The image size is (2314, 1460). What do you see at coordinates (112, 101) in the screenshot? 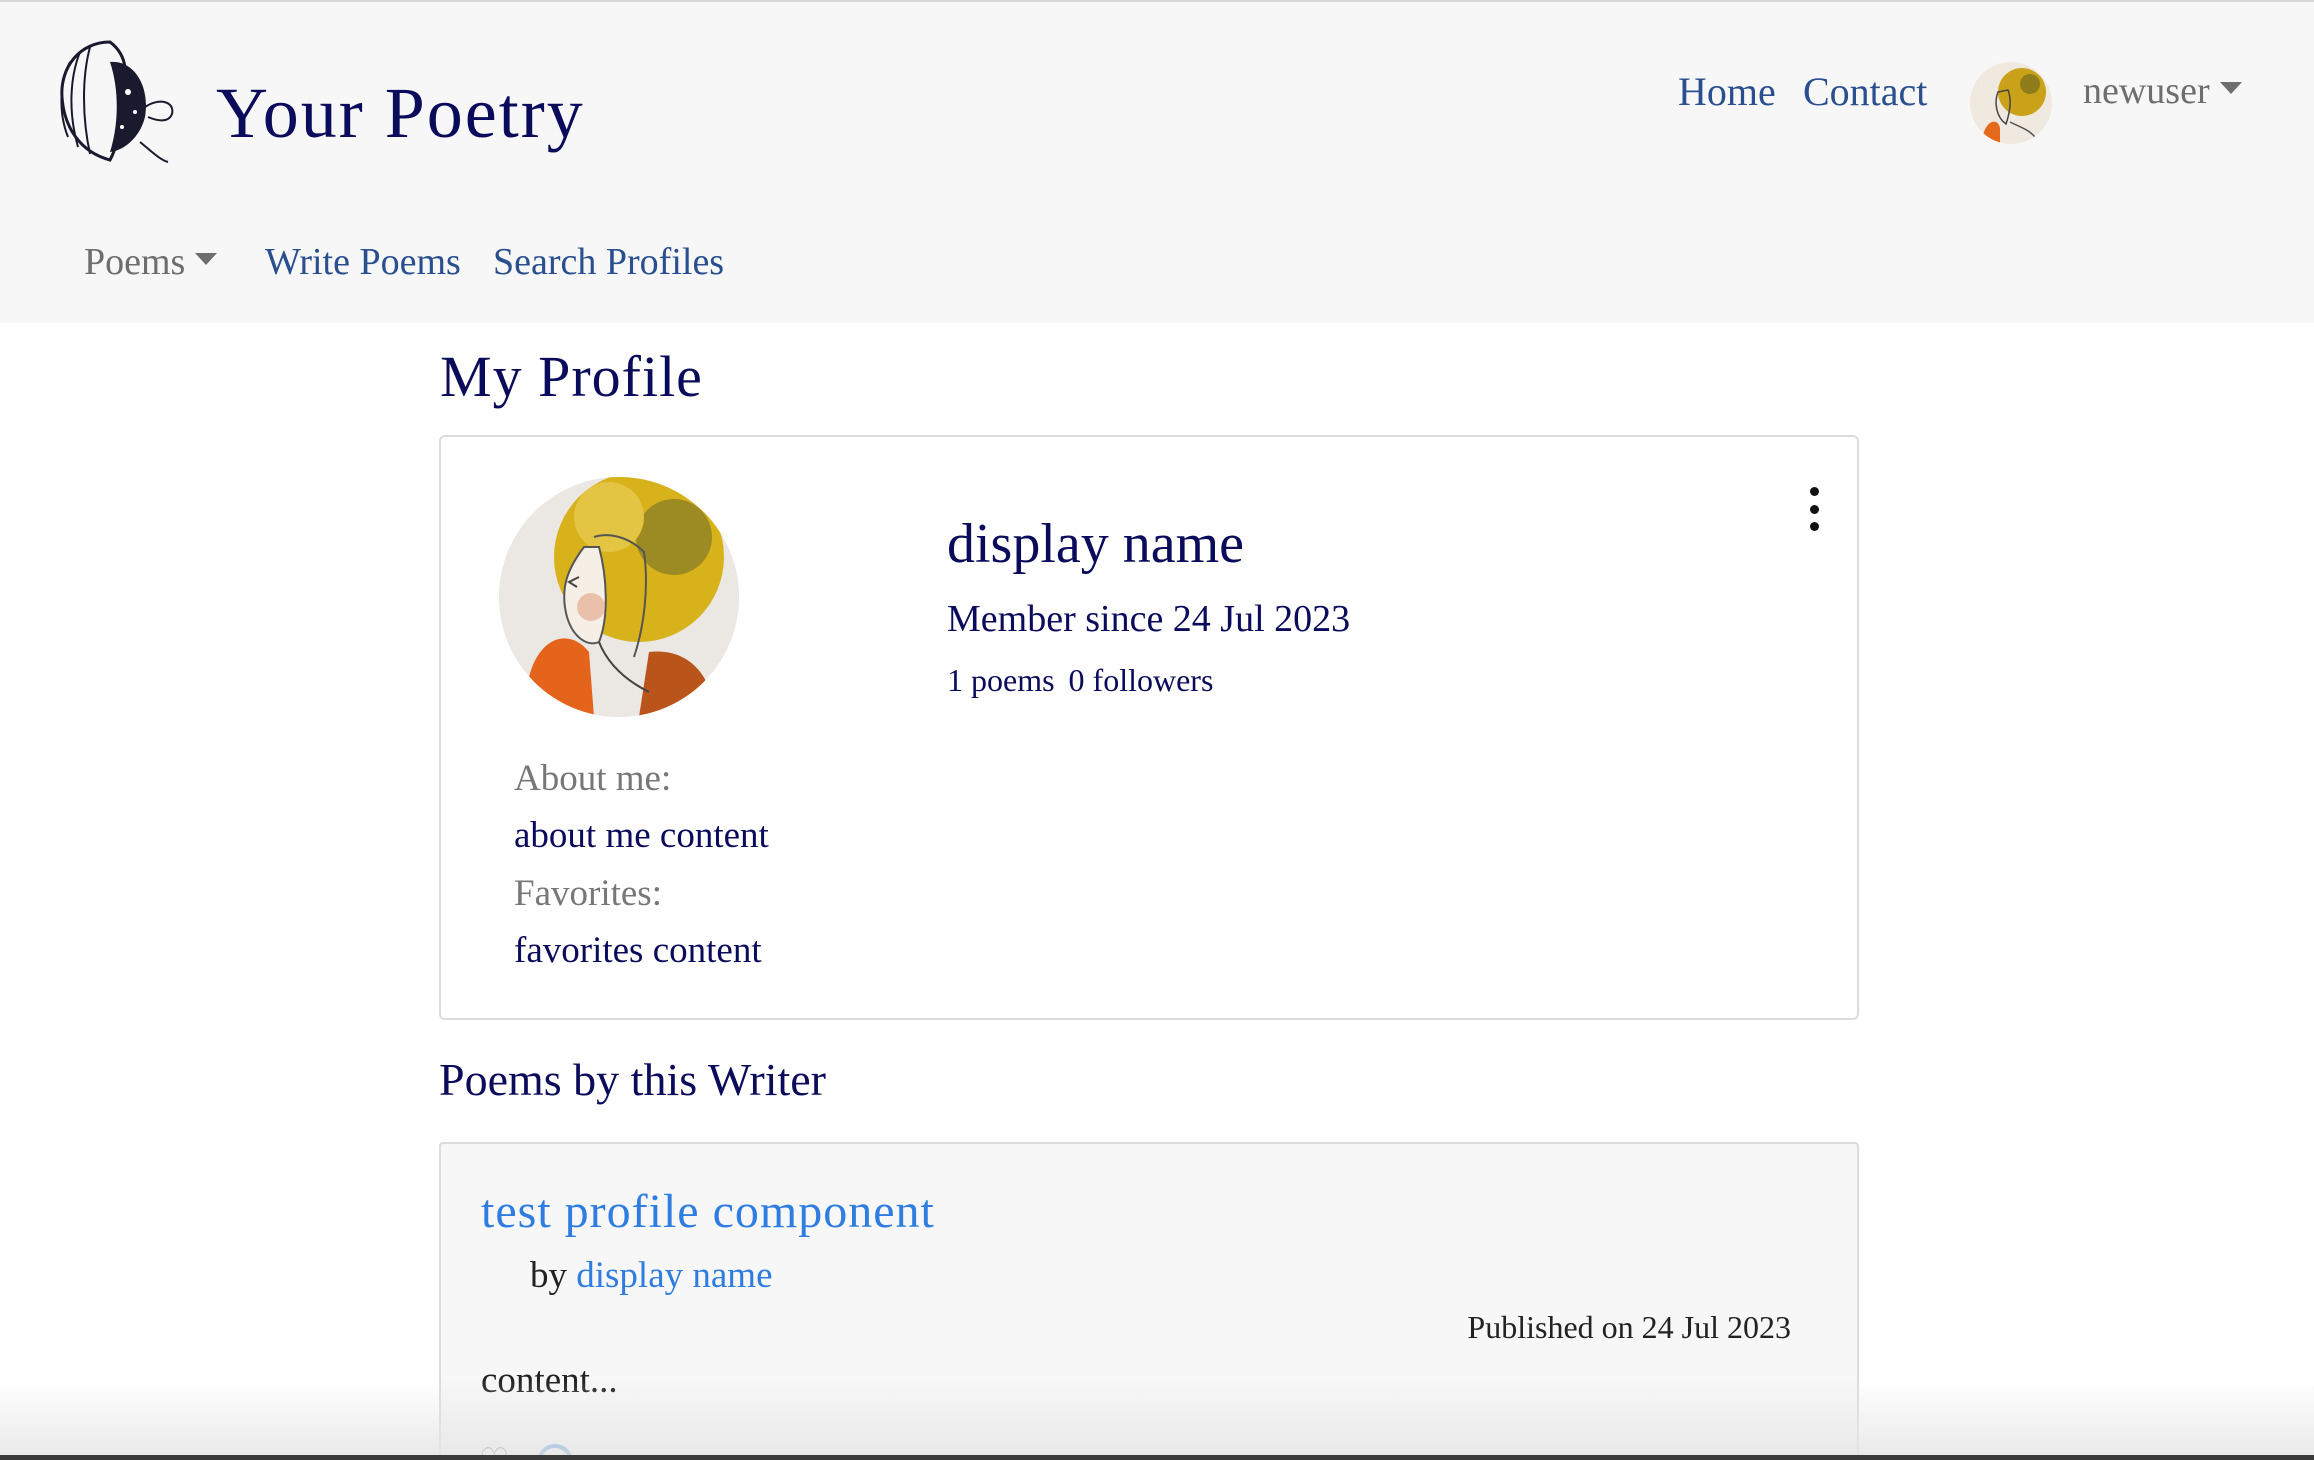
I see `logo-icon` at bounding box center [112, 101].